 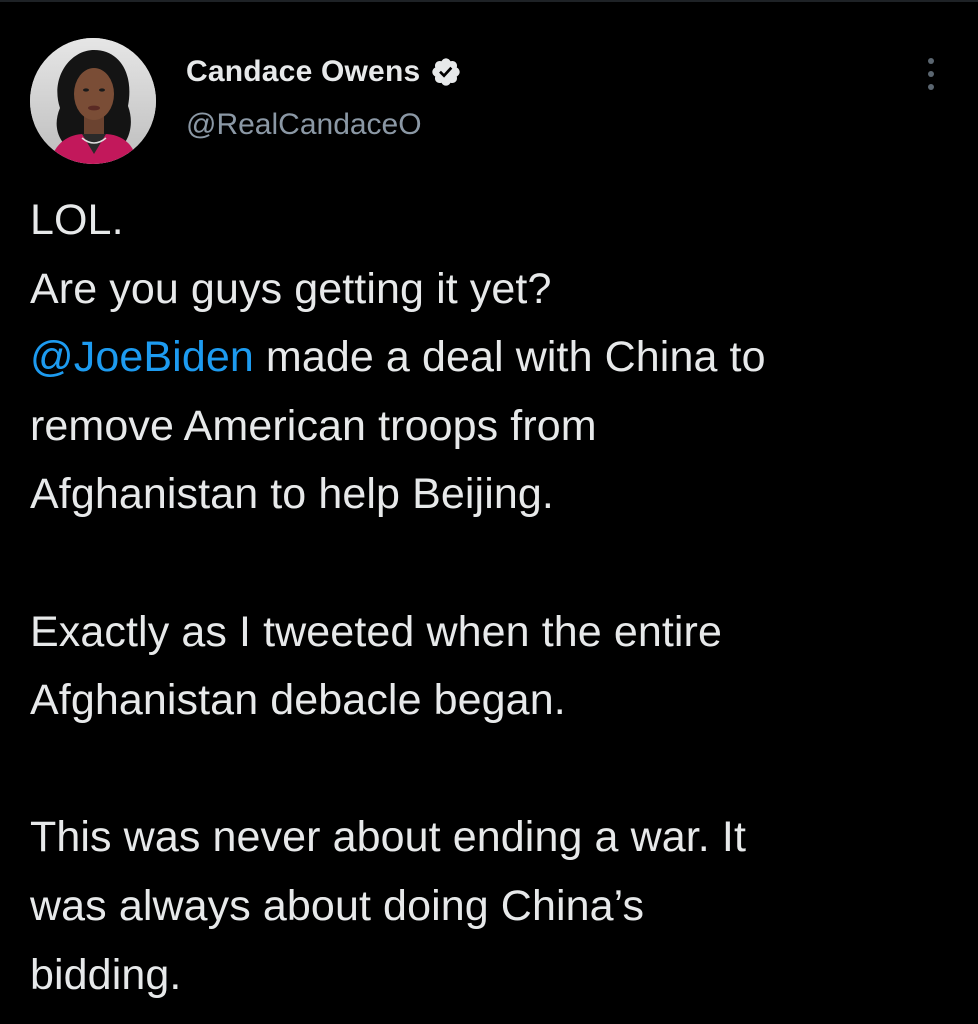 I want to click on author-name-row: Candace Owens, so click(x=324, y=72).